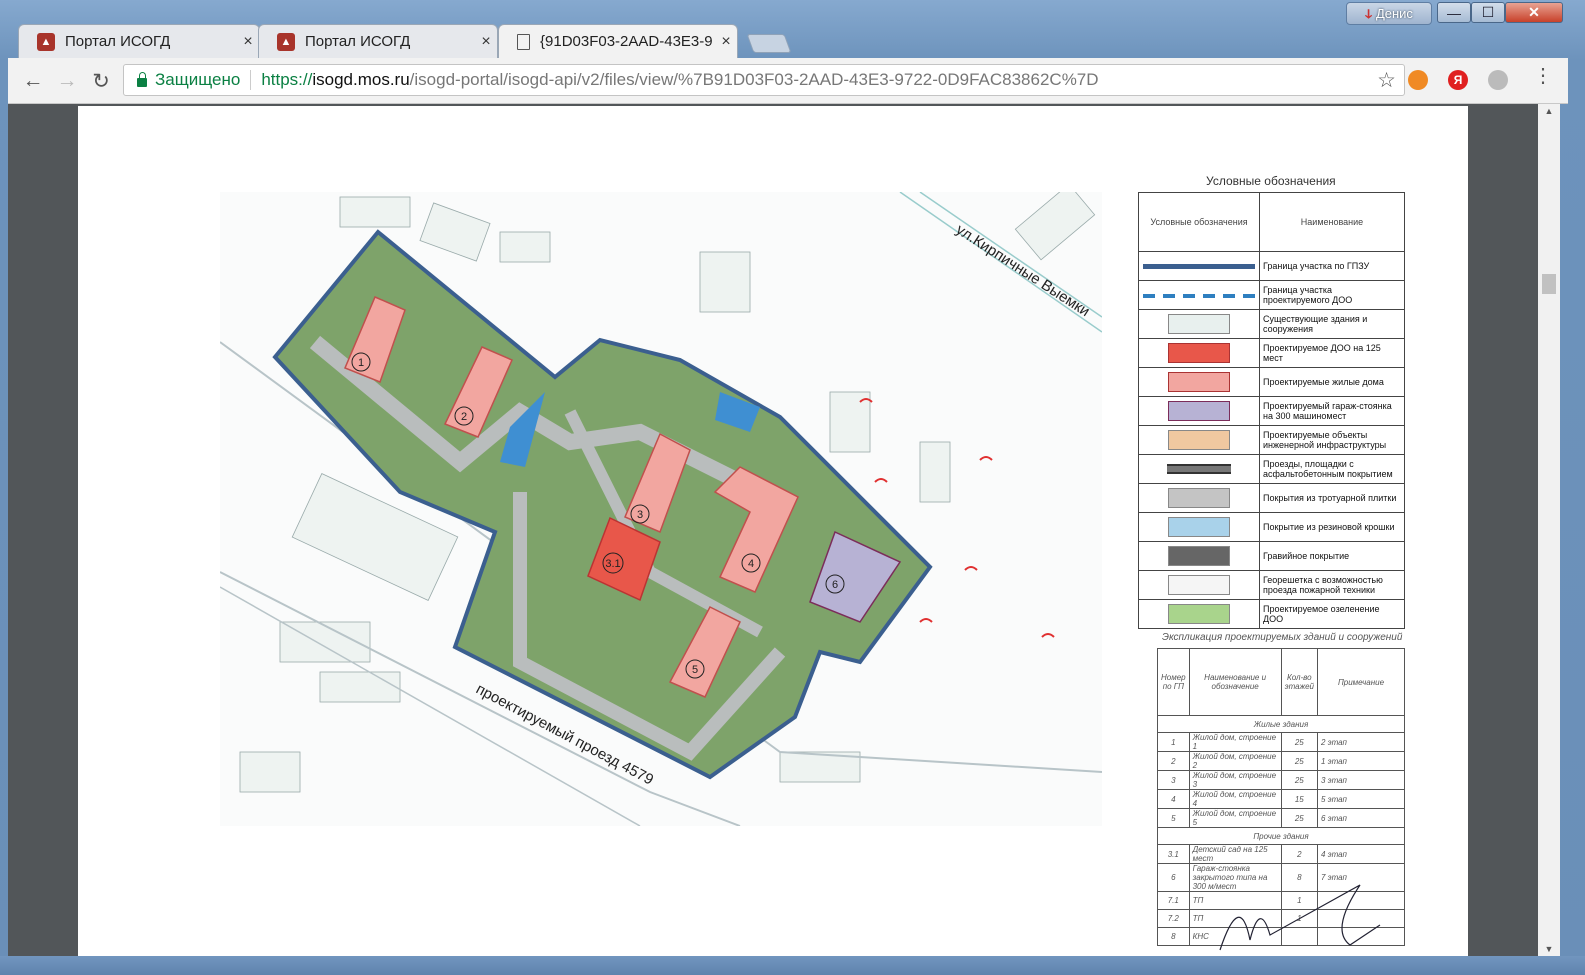  What do you see at coordinates (251, 80) in the screenshot?
I see `divider` at bounding box center [251, 80].